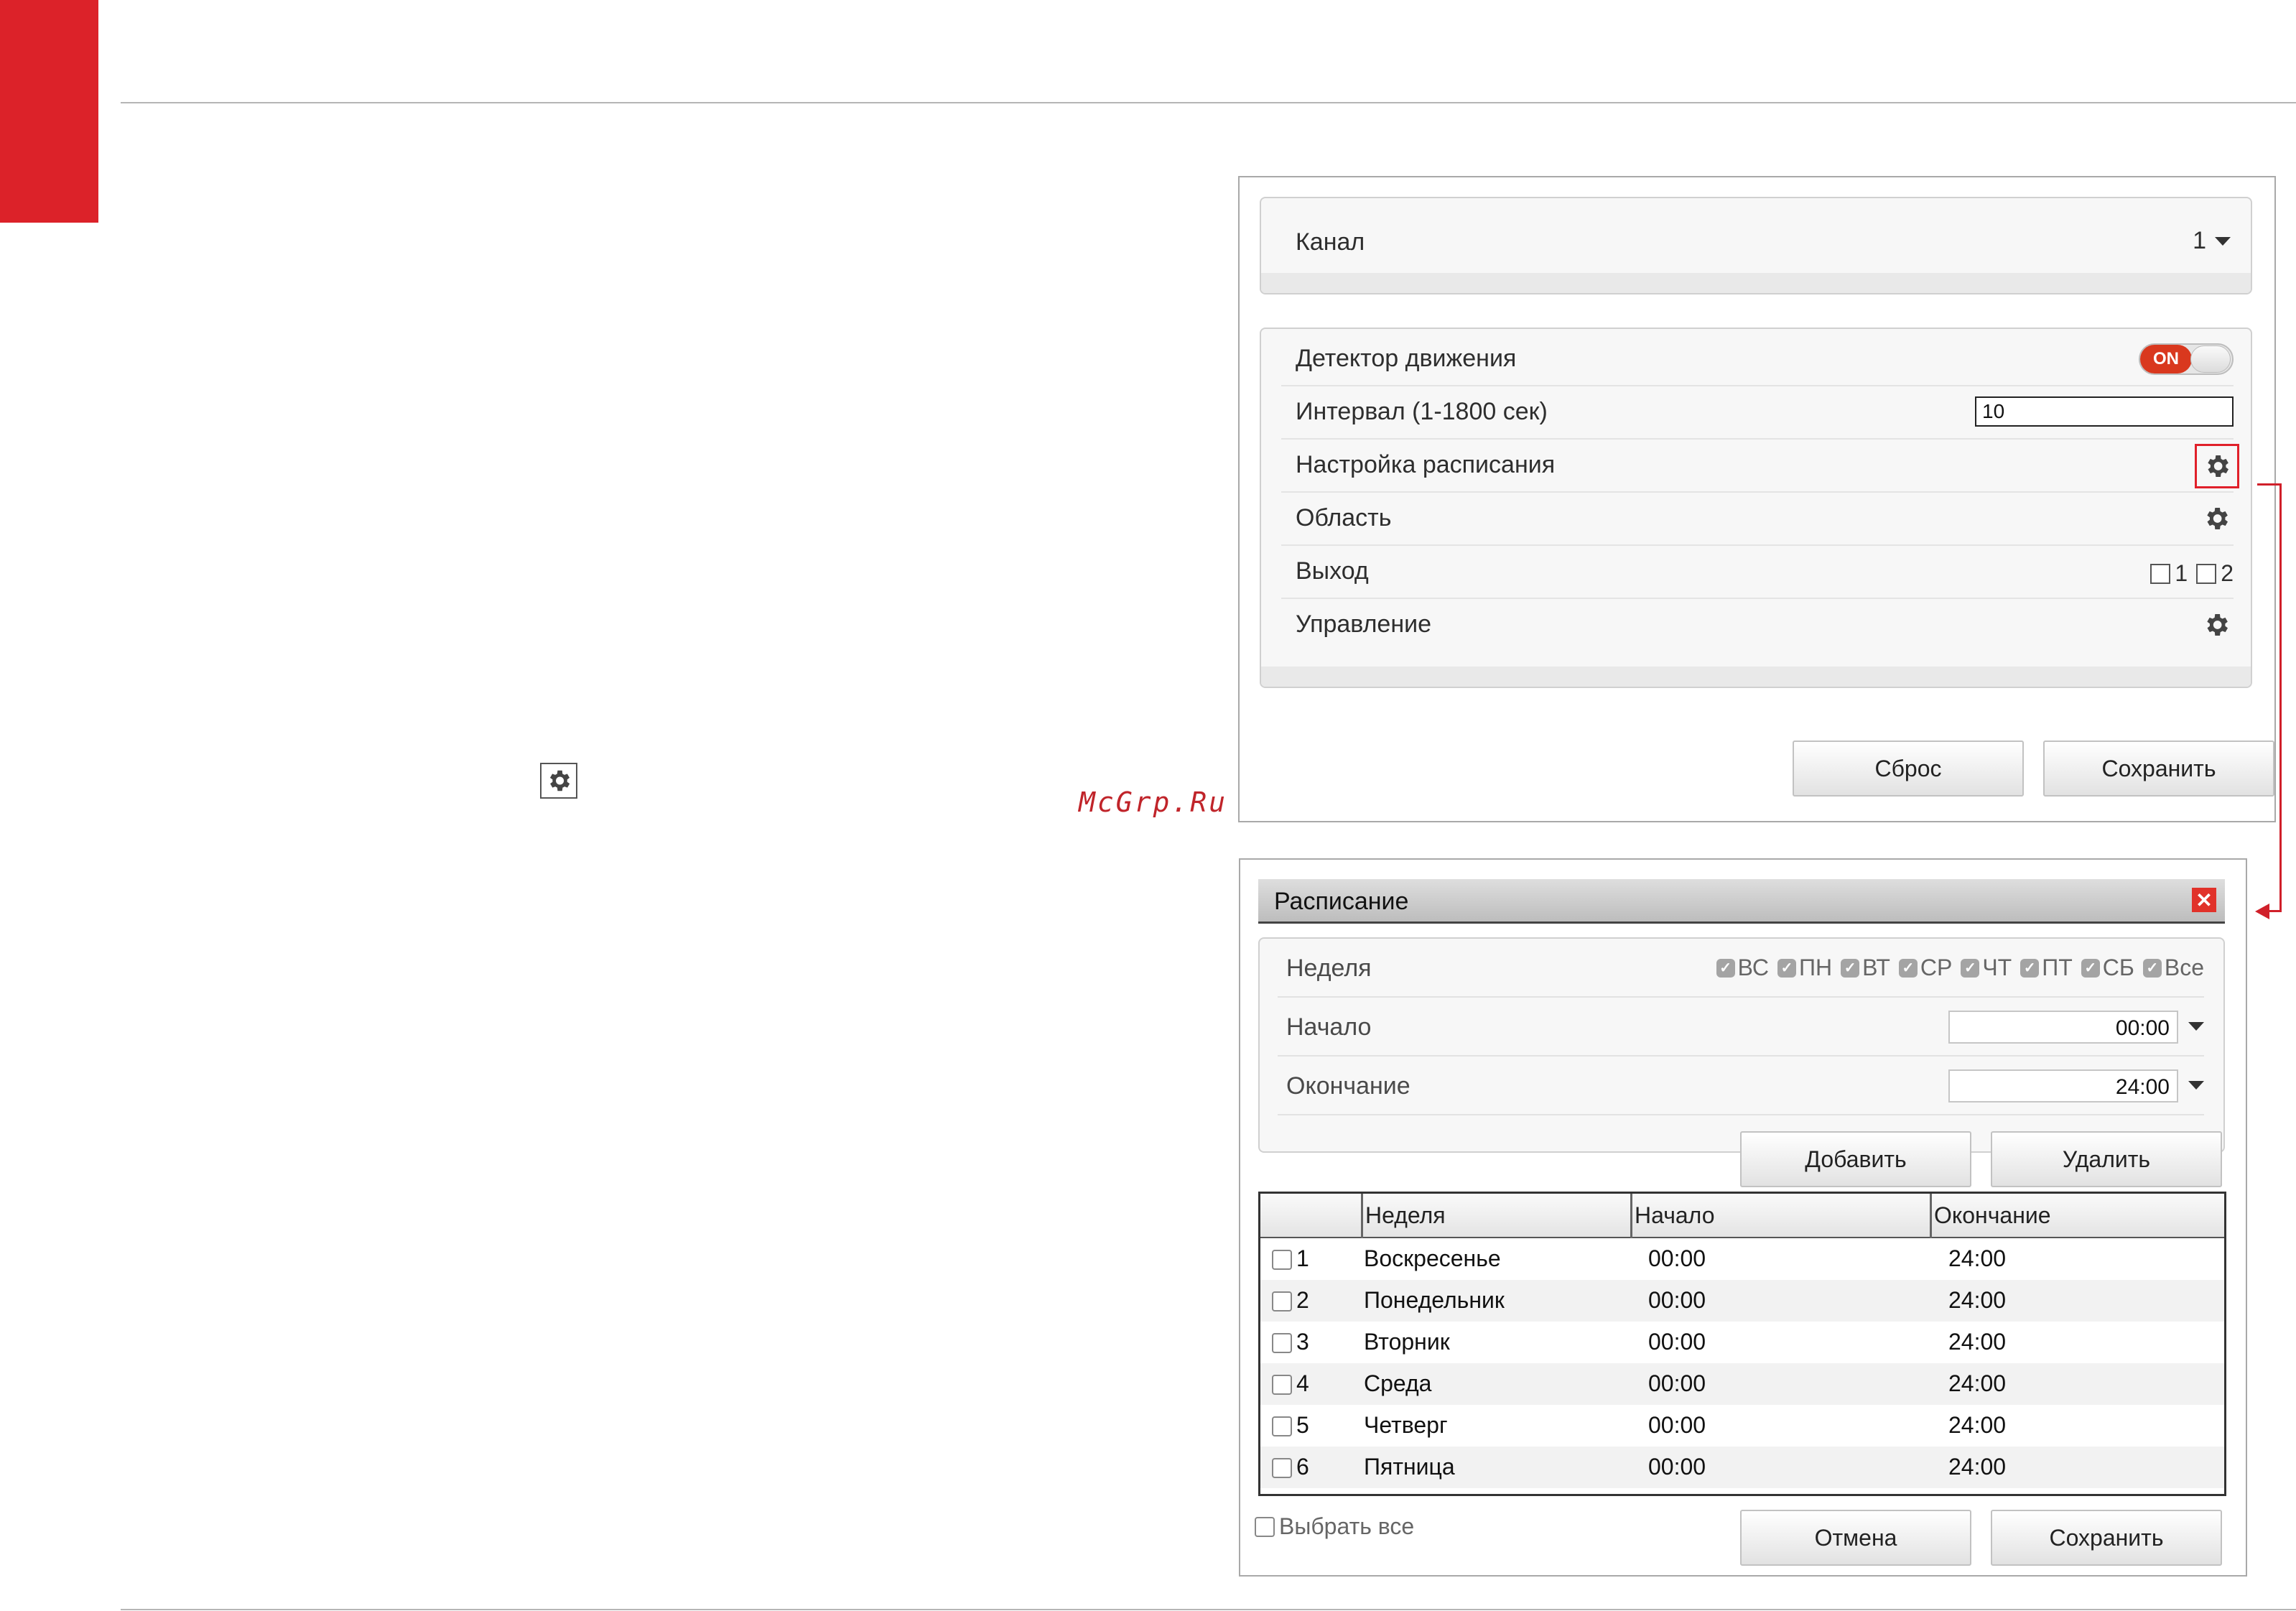 The image size is (2296, 1611). Describe the element at coordinates (2227, 573) in the screenshot. I see `output-2-label: 2` at that location.